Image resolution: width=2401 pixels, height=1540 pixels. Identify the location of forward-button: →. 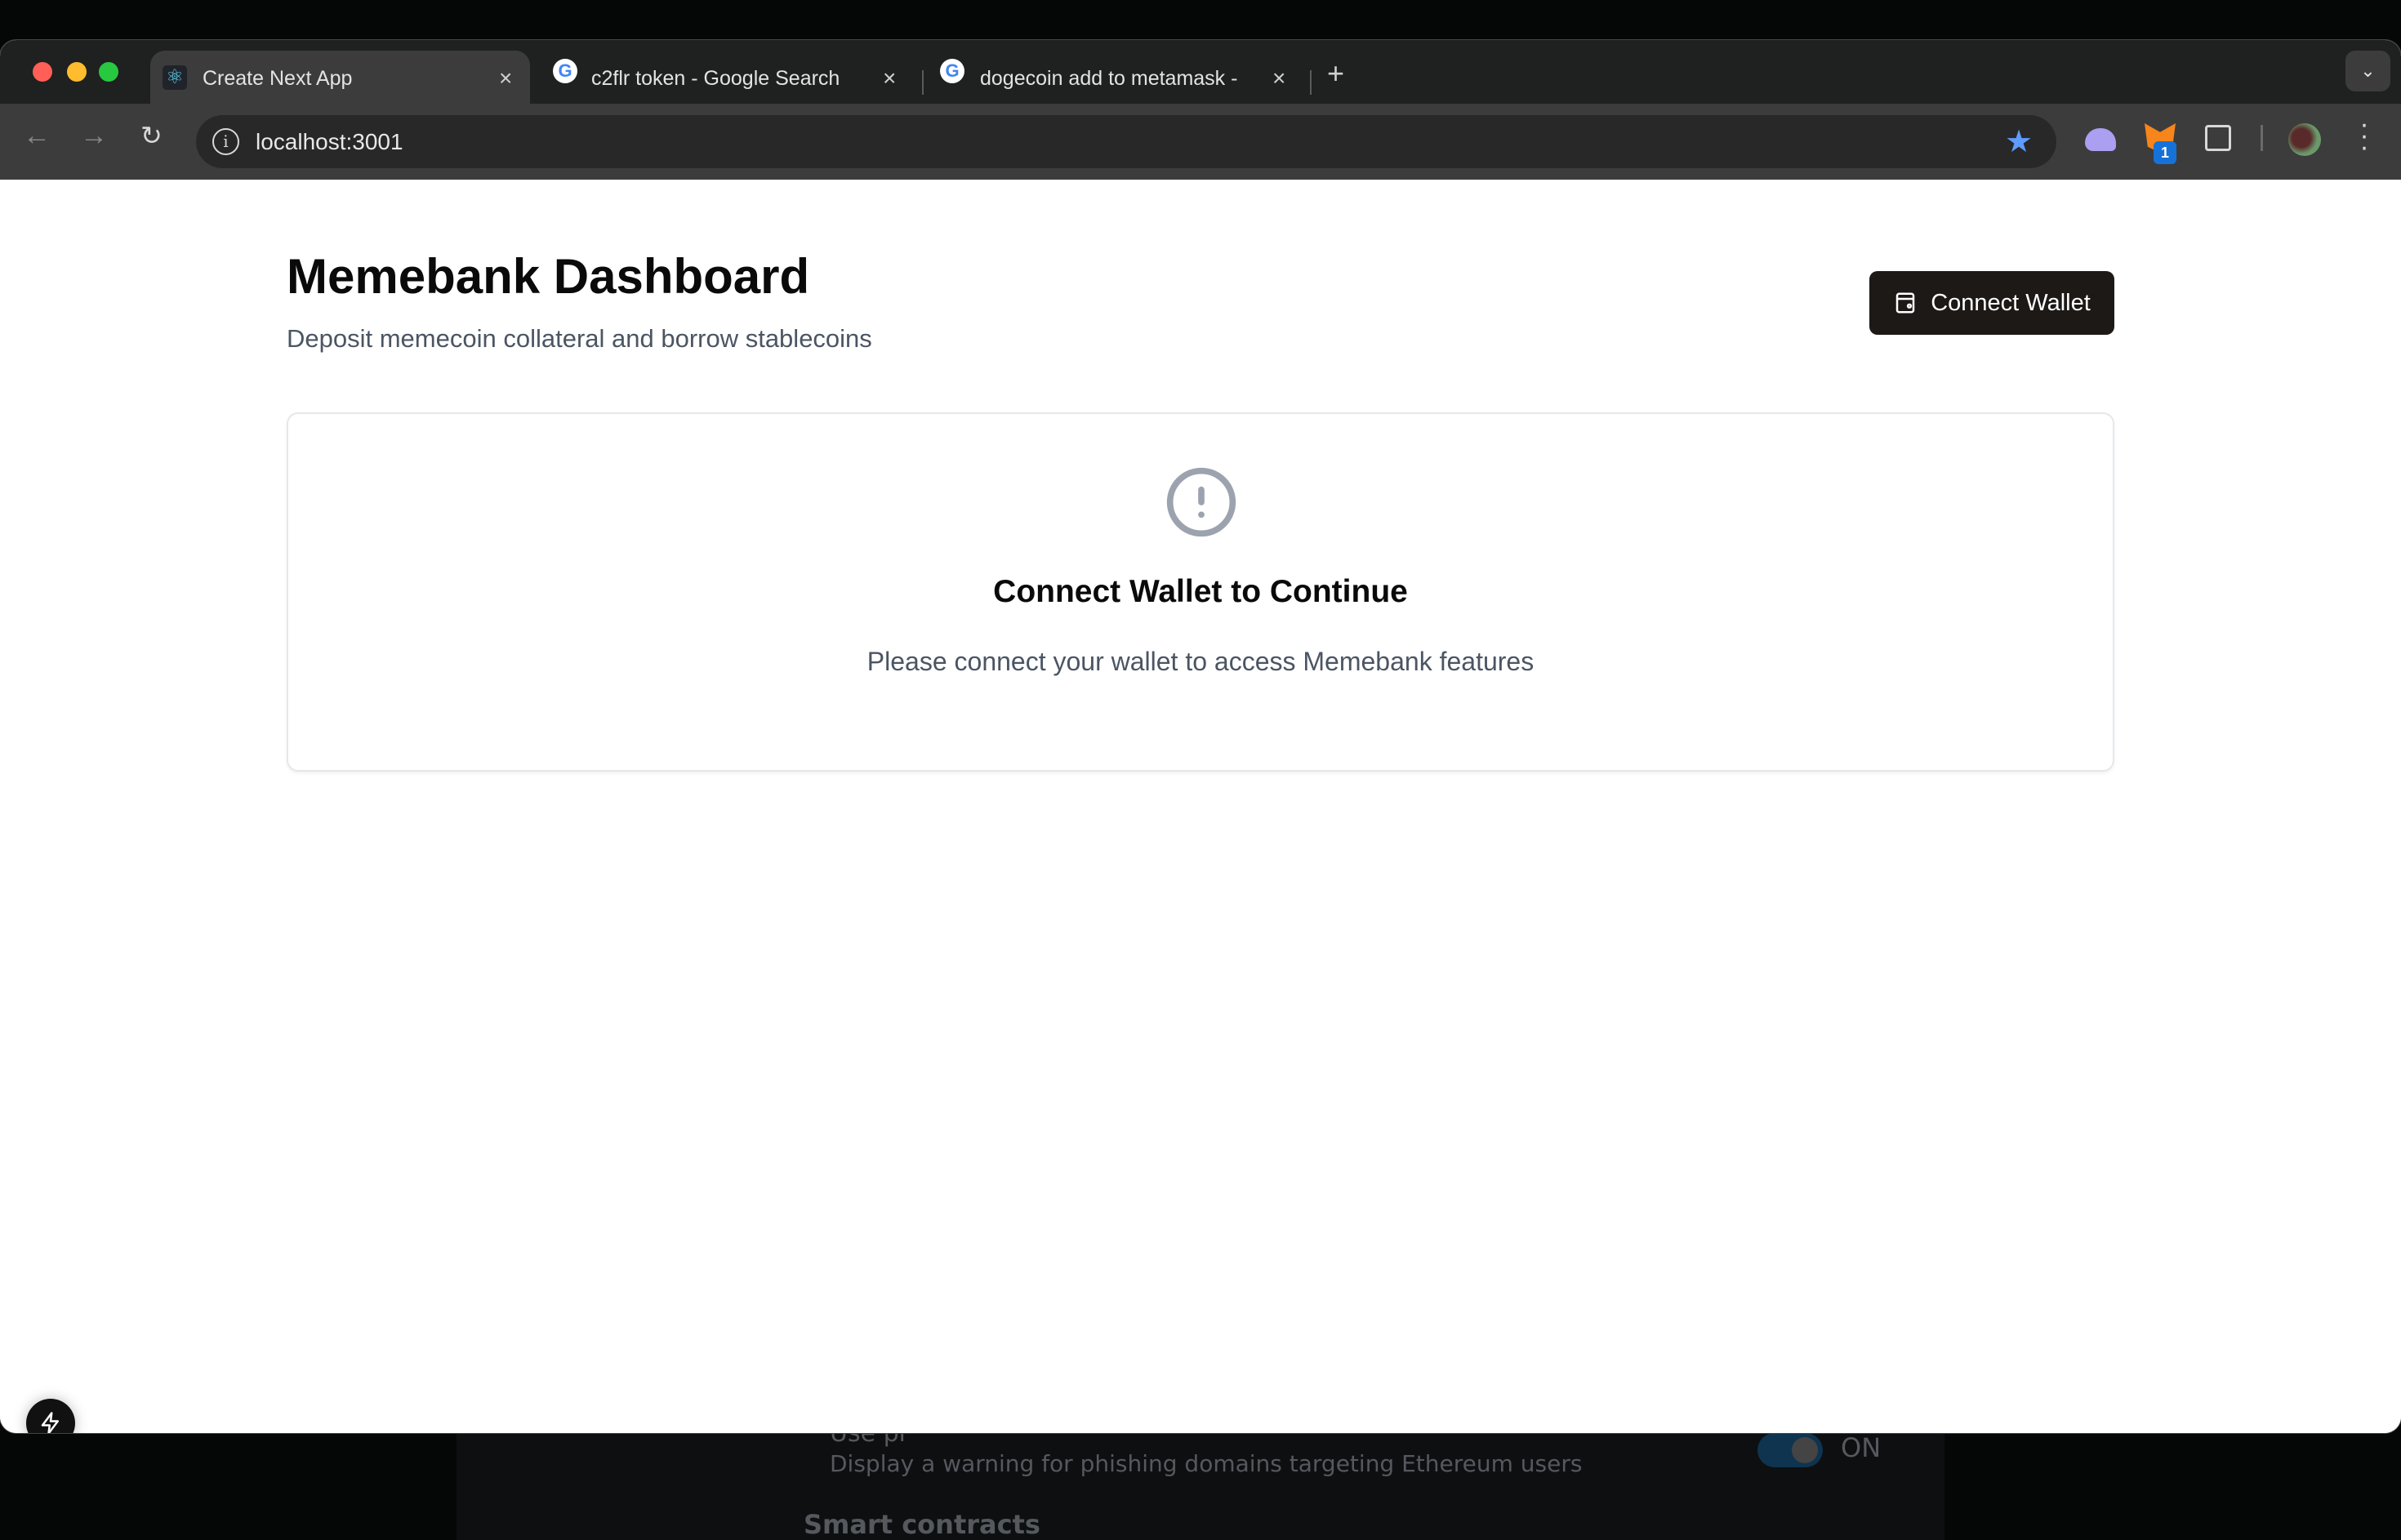
(94, 136).